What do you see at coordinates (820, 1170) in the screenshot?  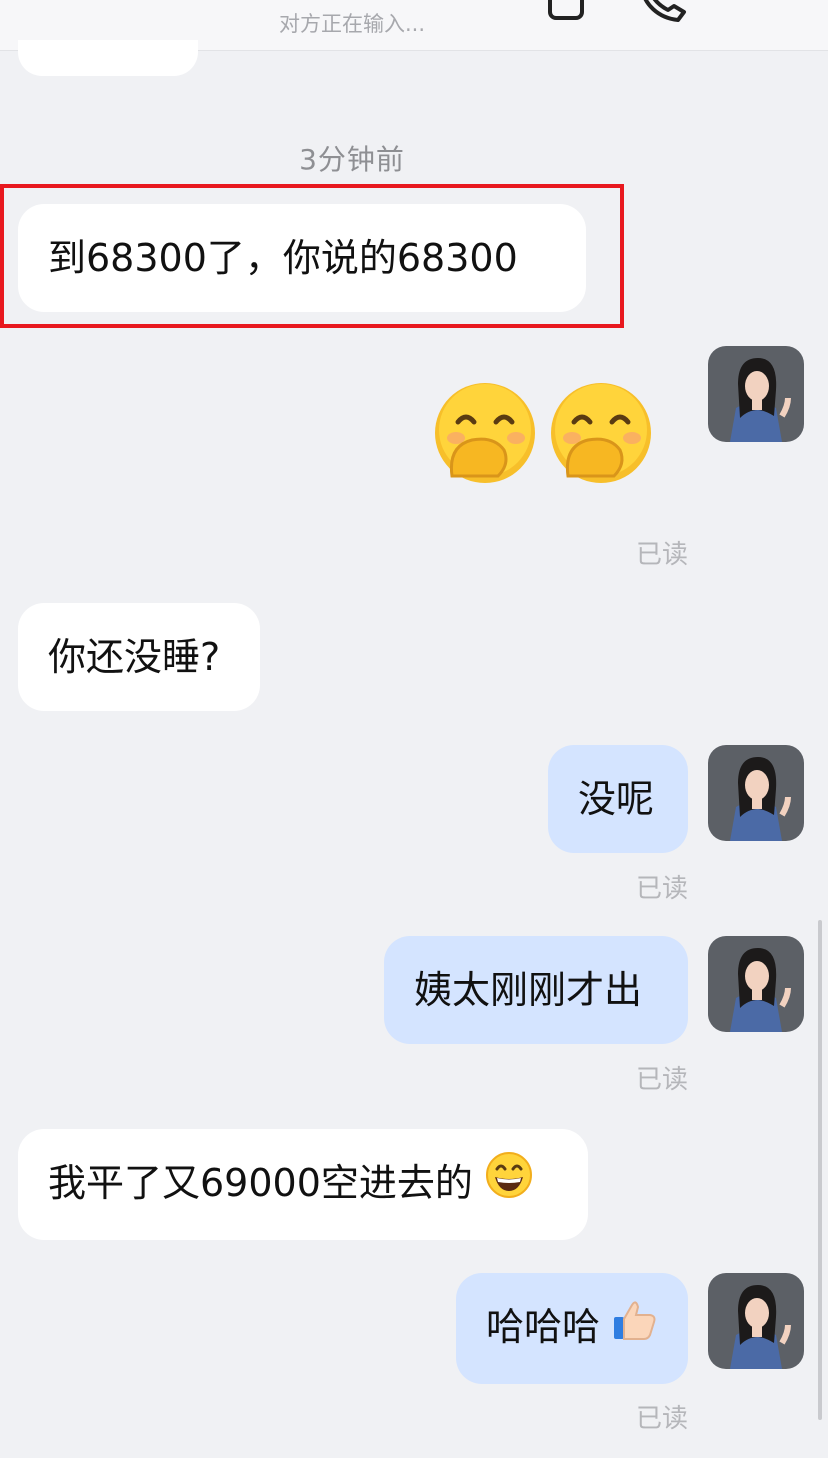 I see `scrollbar` at bounding box center [820, 1170].